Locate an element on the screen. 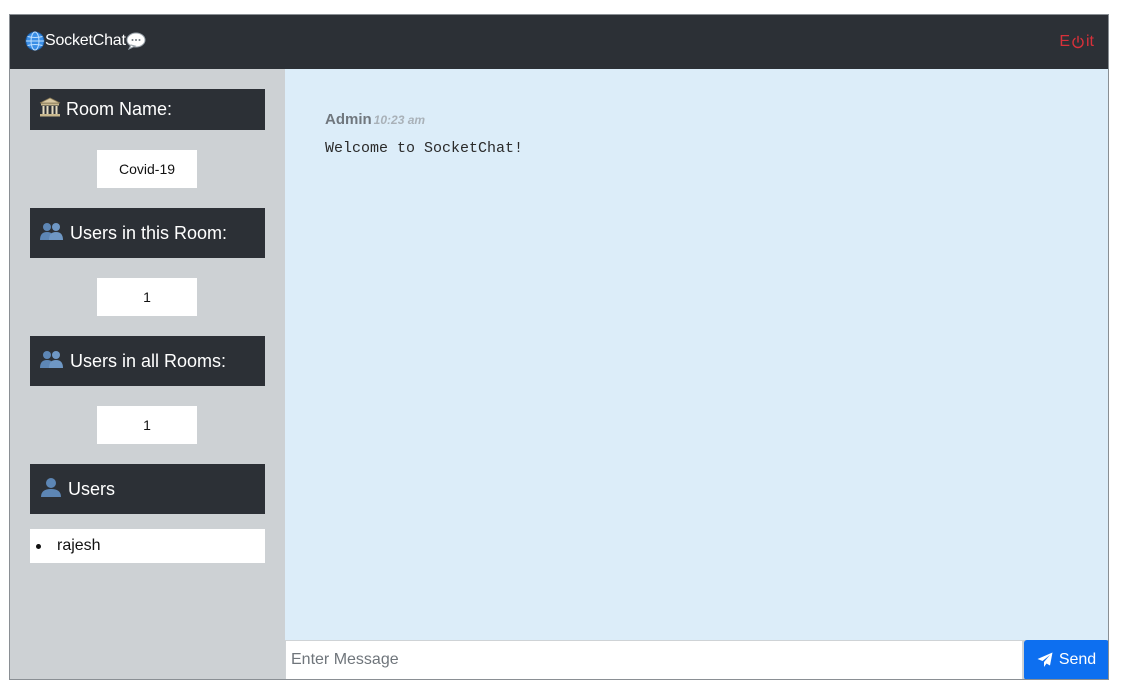 This screenshot has height=697, width=1127. brand-text: SocketChat is located at coordinates (85, 40).